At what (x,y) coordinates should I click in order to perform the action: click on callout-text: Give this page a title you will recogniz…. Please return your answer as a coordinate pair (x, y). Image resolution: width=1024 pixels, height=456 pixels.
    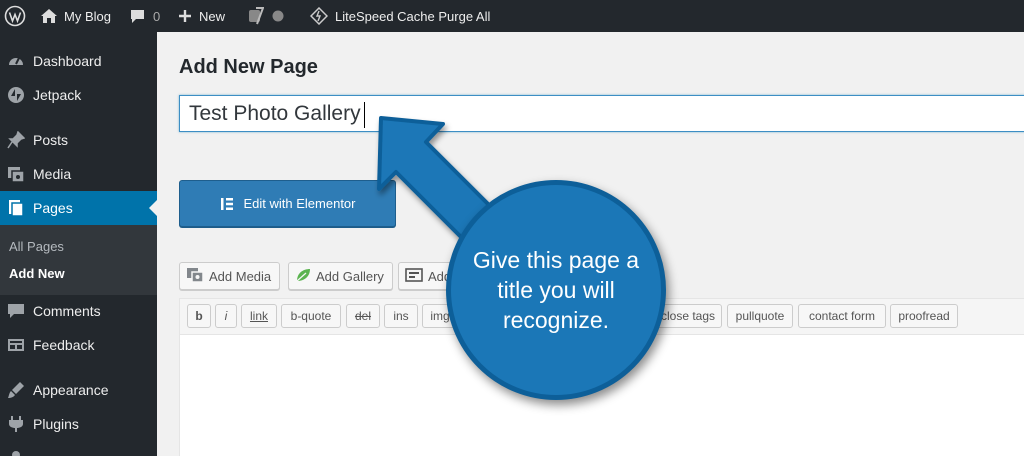
    Looking at the image, I should click on (556, 290).